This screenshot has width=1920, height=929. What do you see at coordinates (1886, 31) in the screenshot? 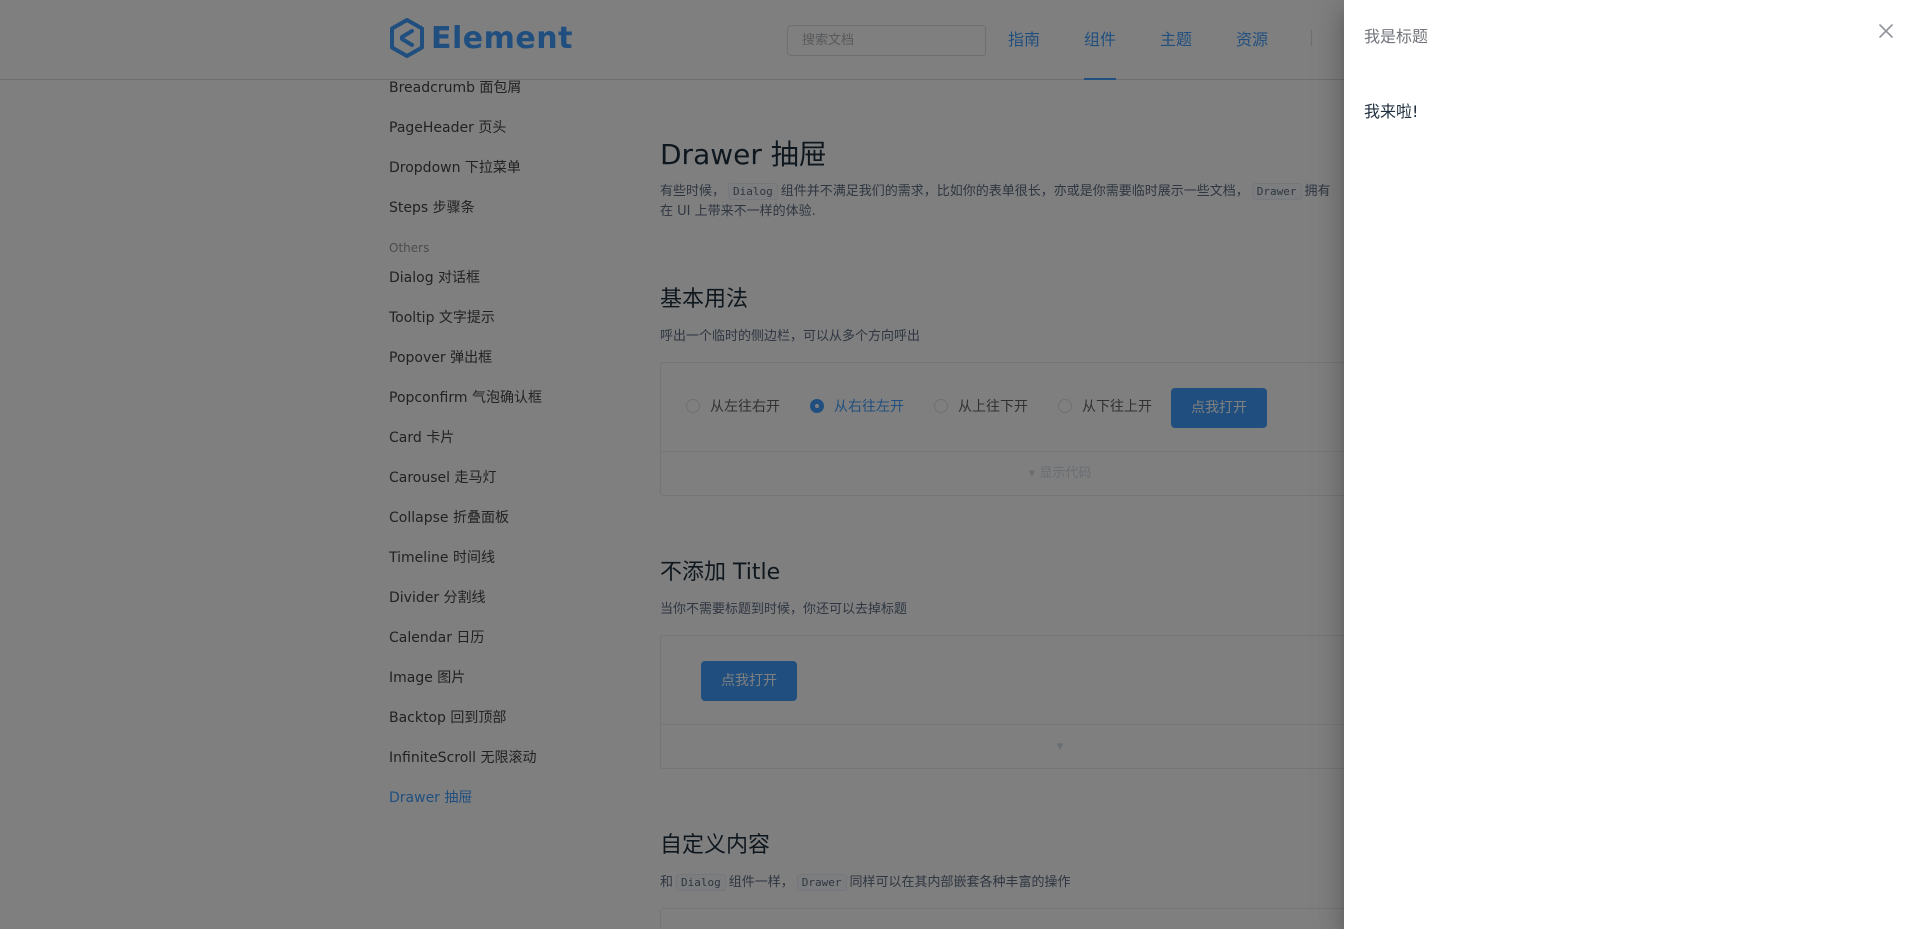
I see `close-icon` at bounding box center [1886, 31].